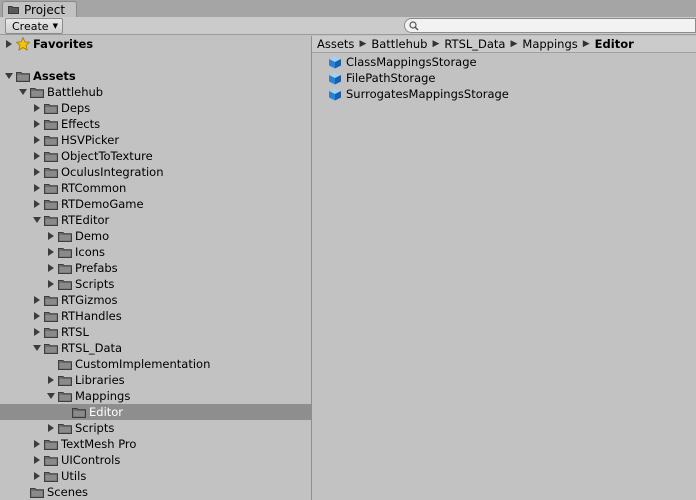  I want to click on tree-item-hsvpicker: HSVPicker, so click(155, 140).